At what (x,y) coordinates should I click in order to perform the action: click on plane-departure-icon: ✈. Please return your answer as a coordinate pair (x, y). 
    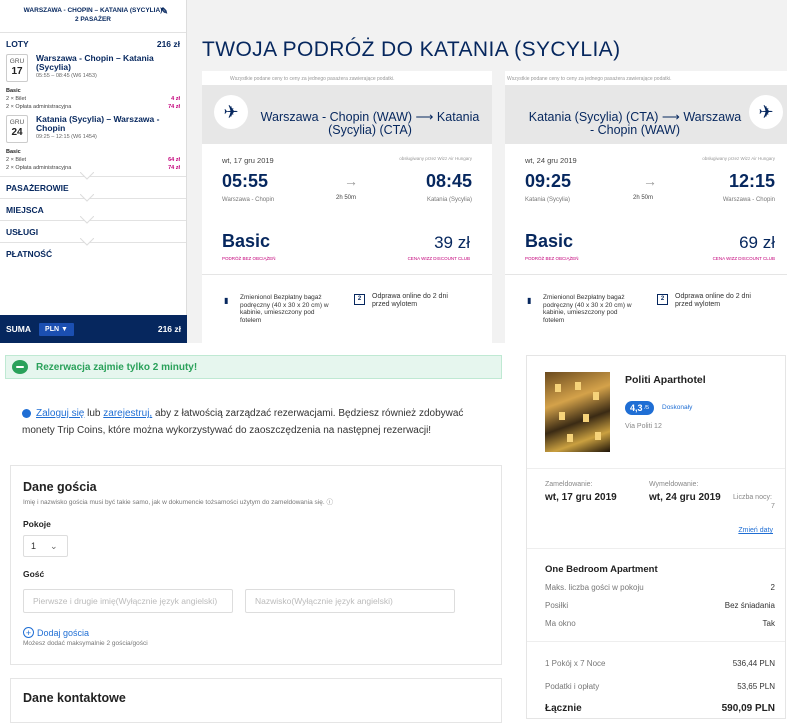
    Looking at the image, I should click on (231, 112).